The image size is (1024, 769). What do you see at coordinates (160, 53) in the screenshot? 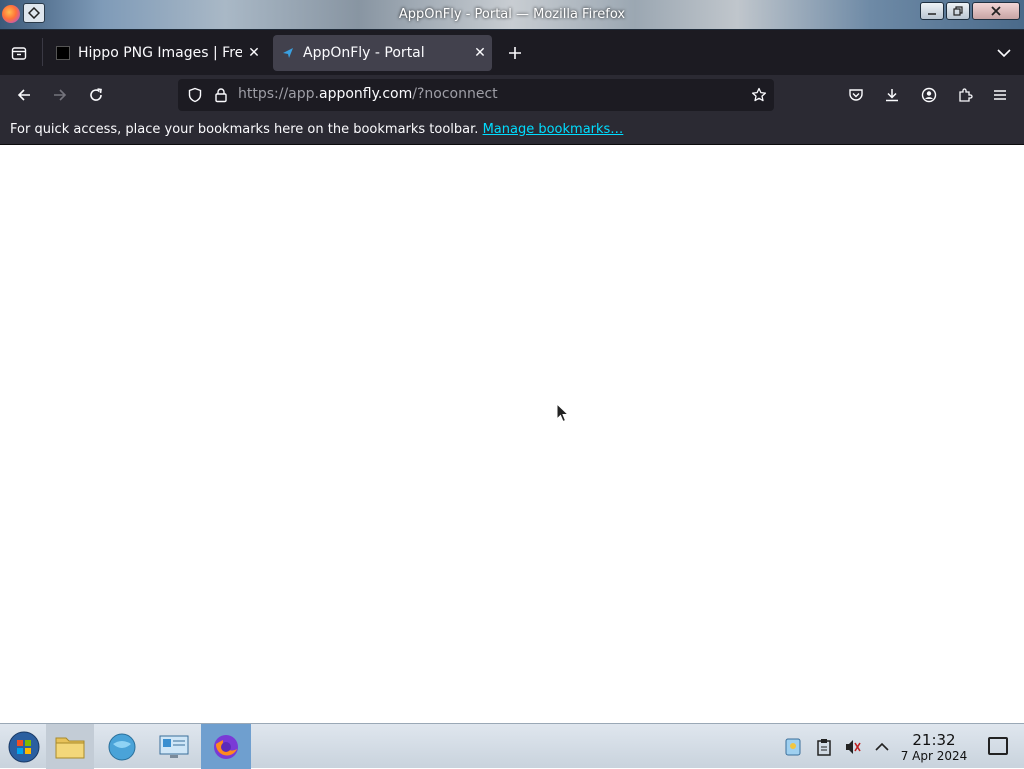
I see `tab-label: Hippo PNG Images | Free` at bounding box center [160, 53].